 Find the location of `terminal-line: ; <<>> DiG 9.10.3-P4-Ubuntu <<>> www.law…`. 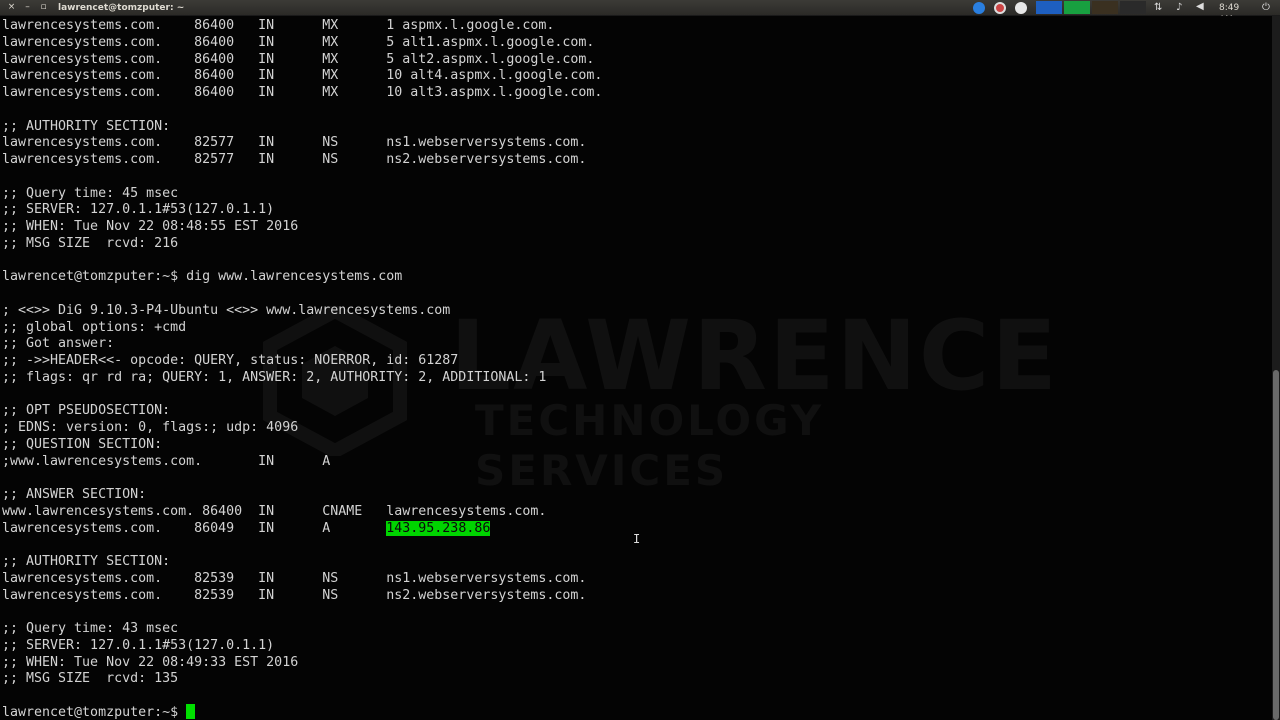

terminal-line: ; <<>> DiG 9.10.3-P4-Ubuntu <<>> www.law… is located at coordinates (226, 310).